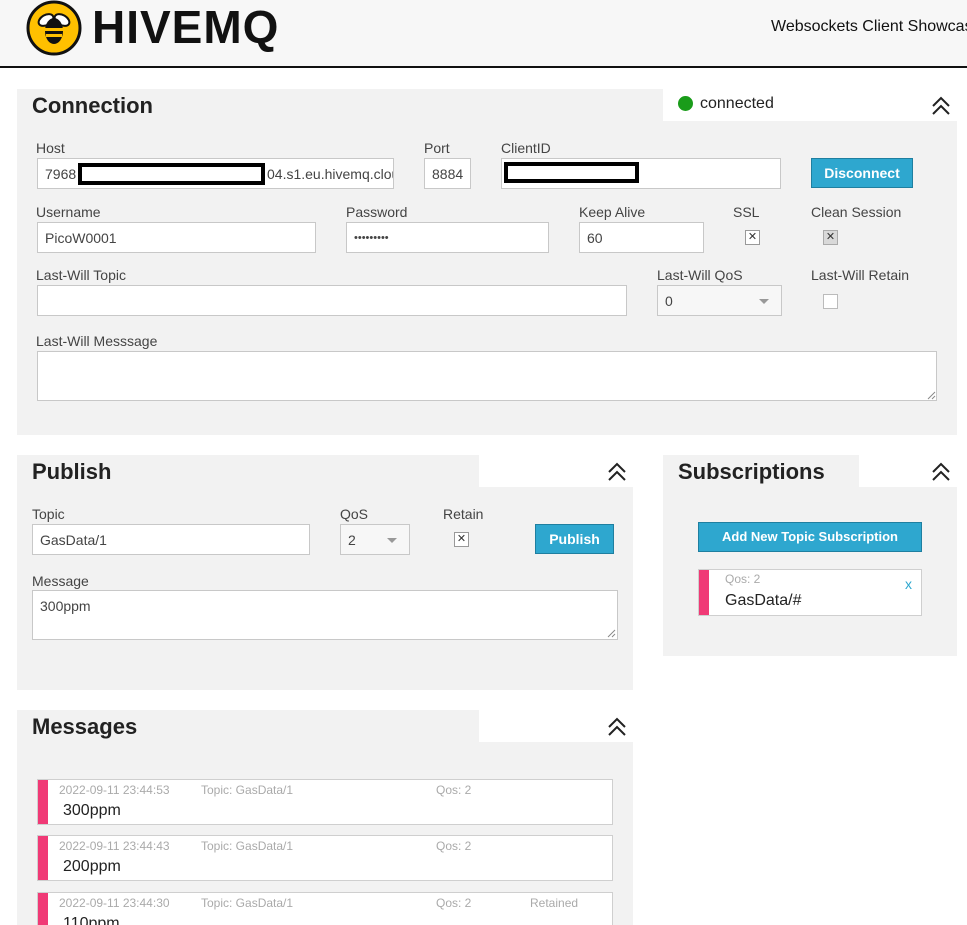 The height and width of the screenshot is (925, 967). What do you see at coordinates (61, 174) in the screenshot?
I see `host-prefix: 7968` at bounding box center [61, 174].